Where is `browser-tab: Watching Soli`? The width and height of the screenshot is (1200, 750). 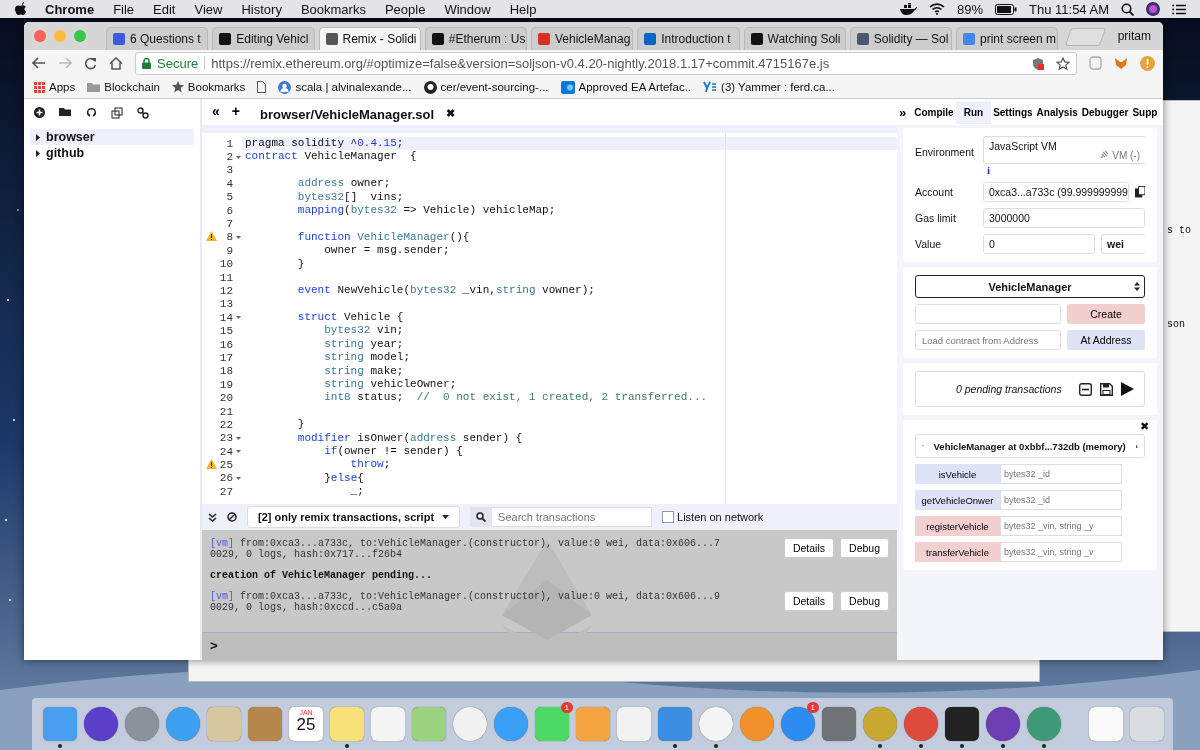 browser-tab: Watching Soli is located at coordinates (794, 38).